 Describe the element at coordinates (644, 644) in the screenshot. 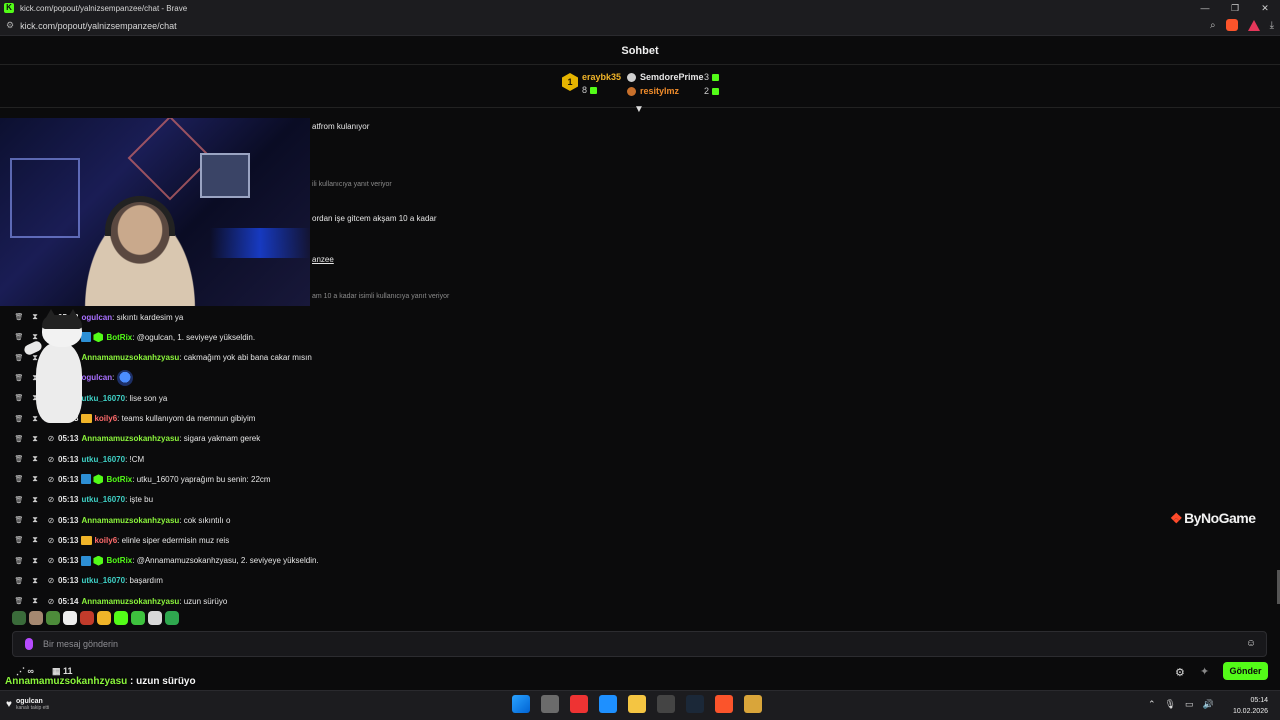

I see `chat-message-input` at that location.